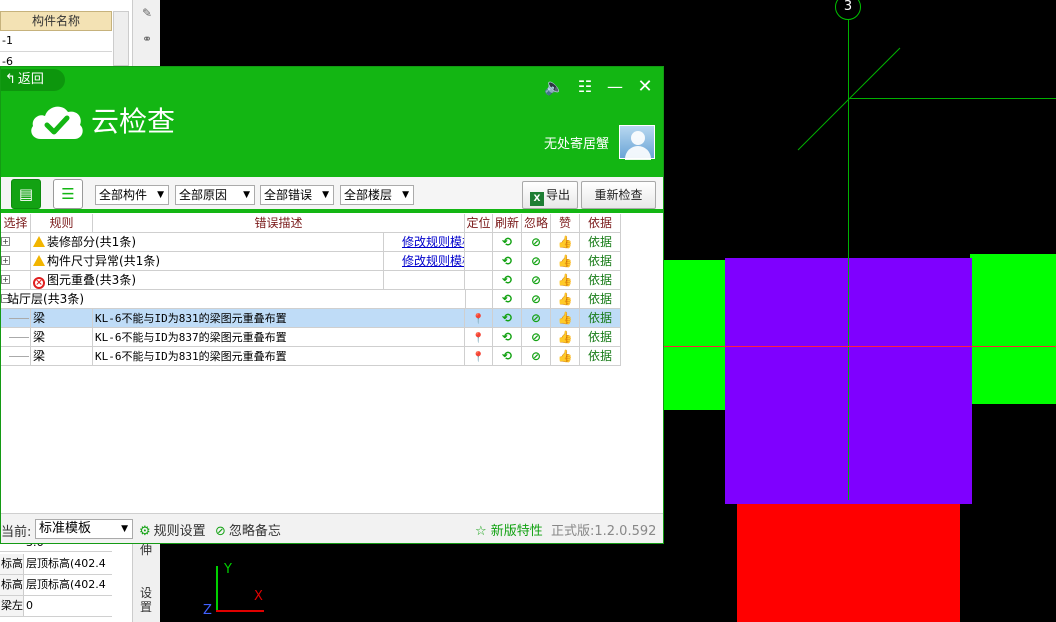 This screenshot has height=622, width=1056. Describe the element at coordinates (311, 337) in the screenshot. I see `table-row: 梁 KL-6不能与ID为837的梁图元重叠布置 📍 ⟲ ⊘ 👍 依据` at that location.